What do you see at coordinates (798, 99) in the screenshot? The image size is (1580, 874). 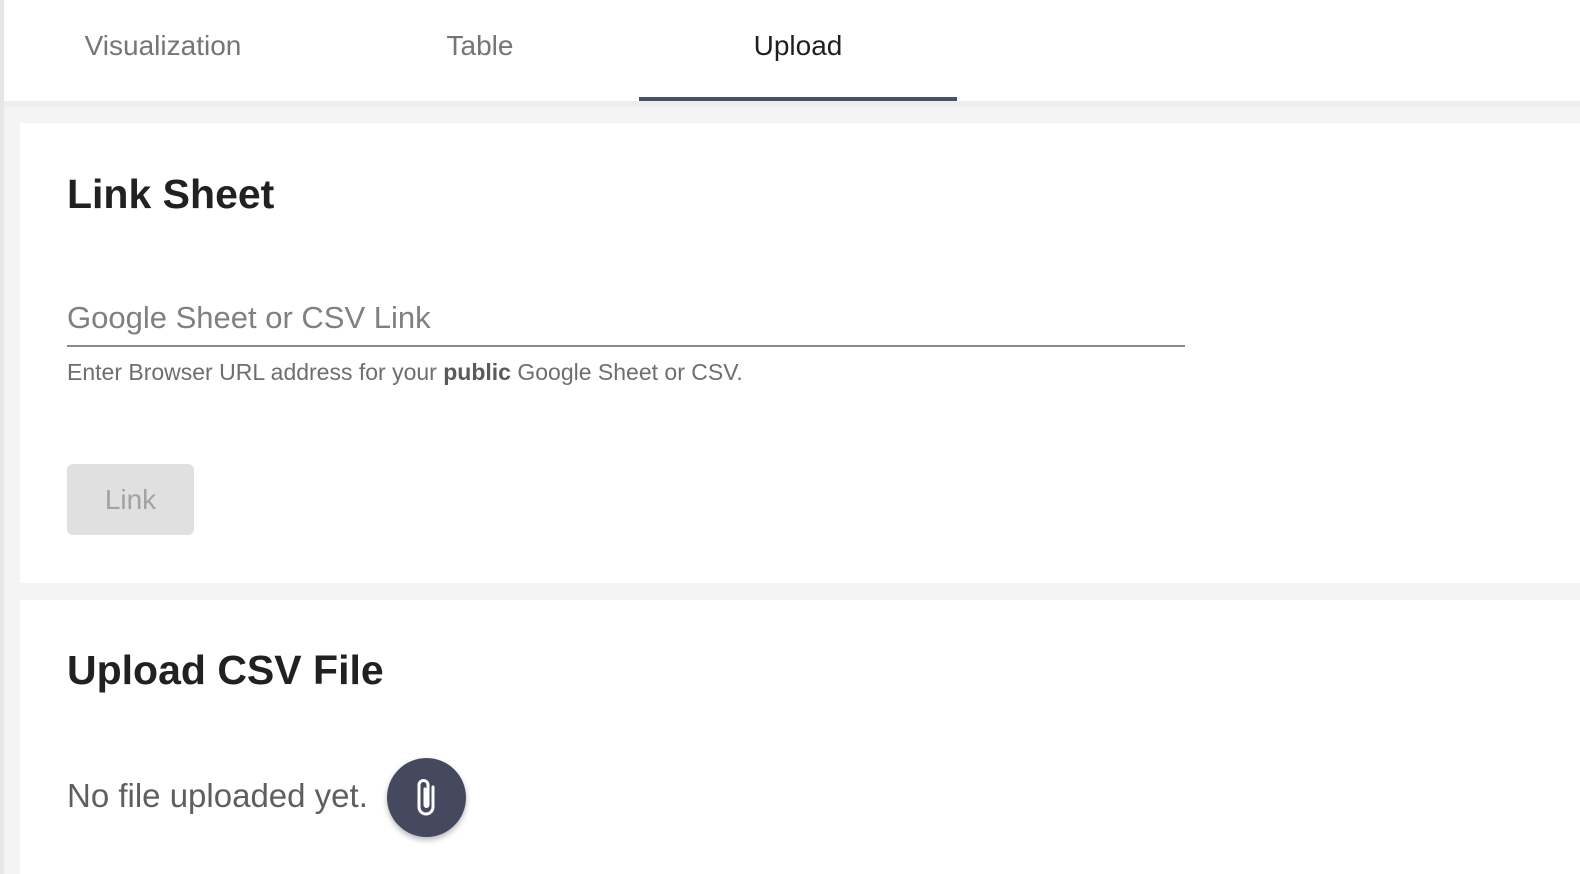 I see `active-tab-indicator` at bounding box center [798, 99].